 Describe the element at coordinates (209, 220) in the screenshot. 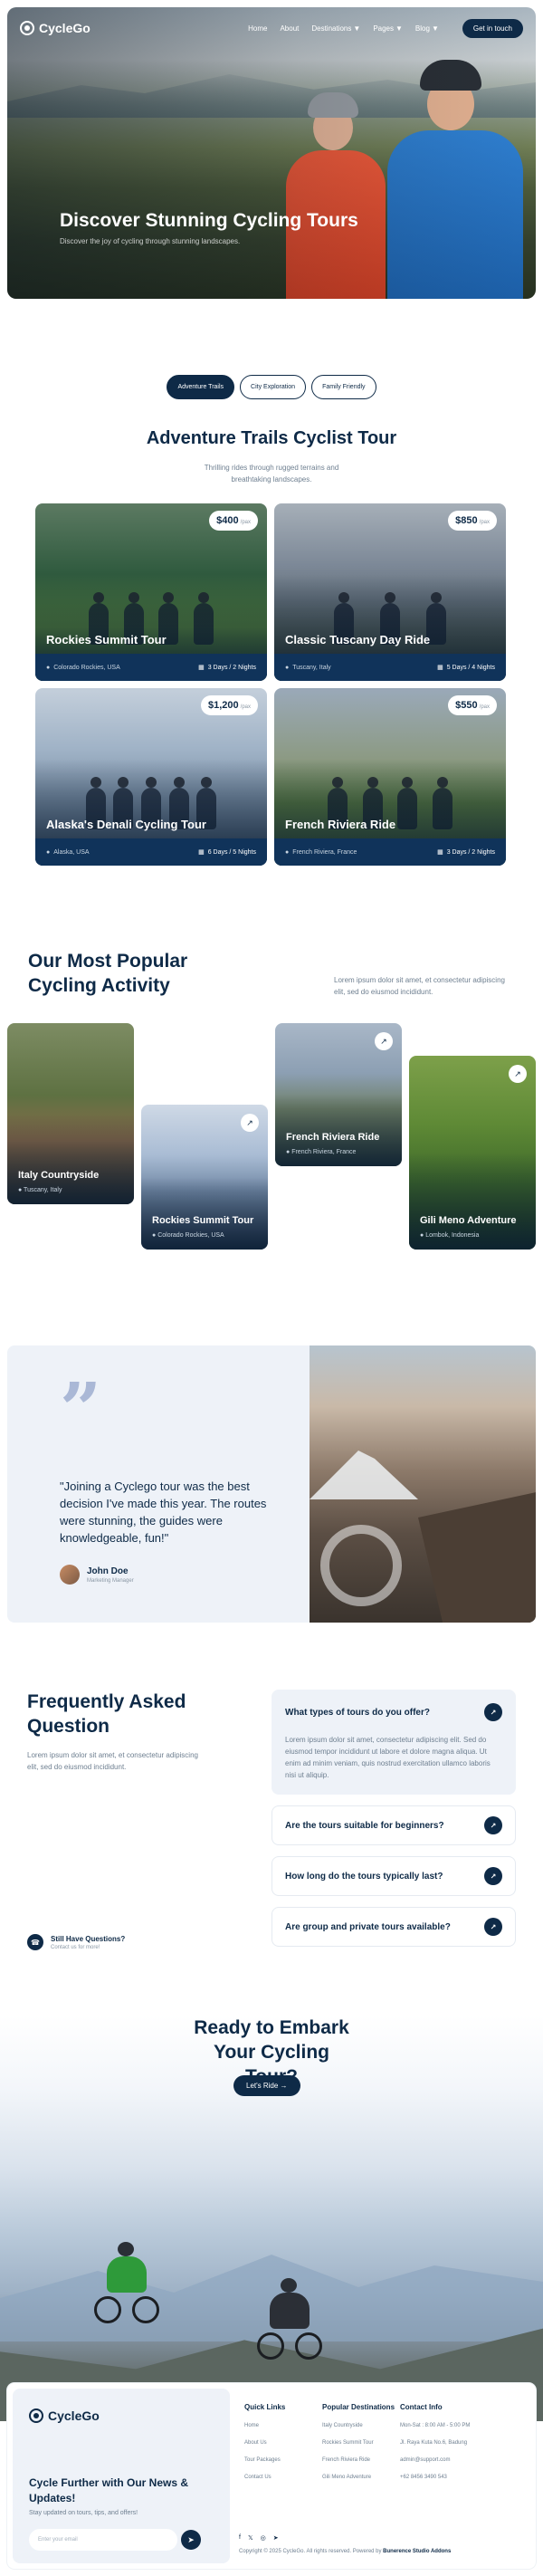

I see `hero-title: Discover Stunning Cycling Tours` at that location.